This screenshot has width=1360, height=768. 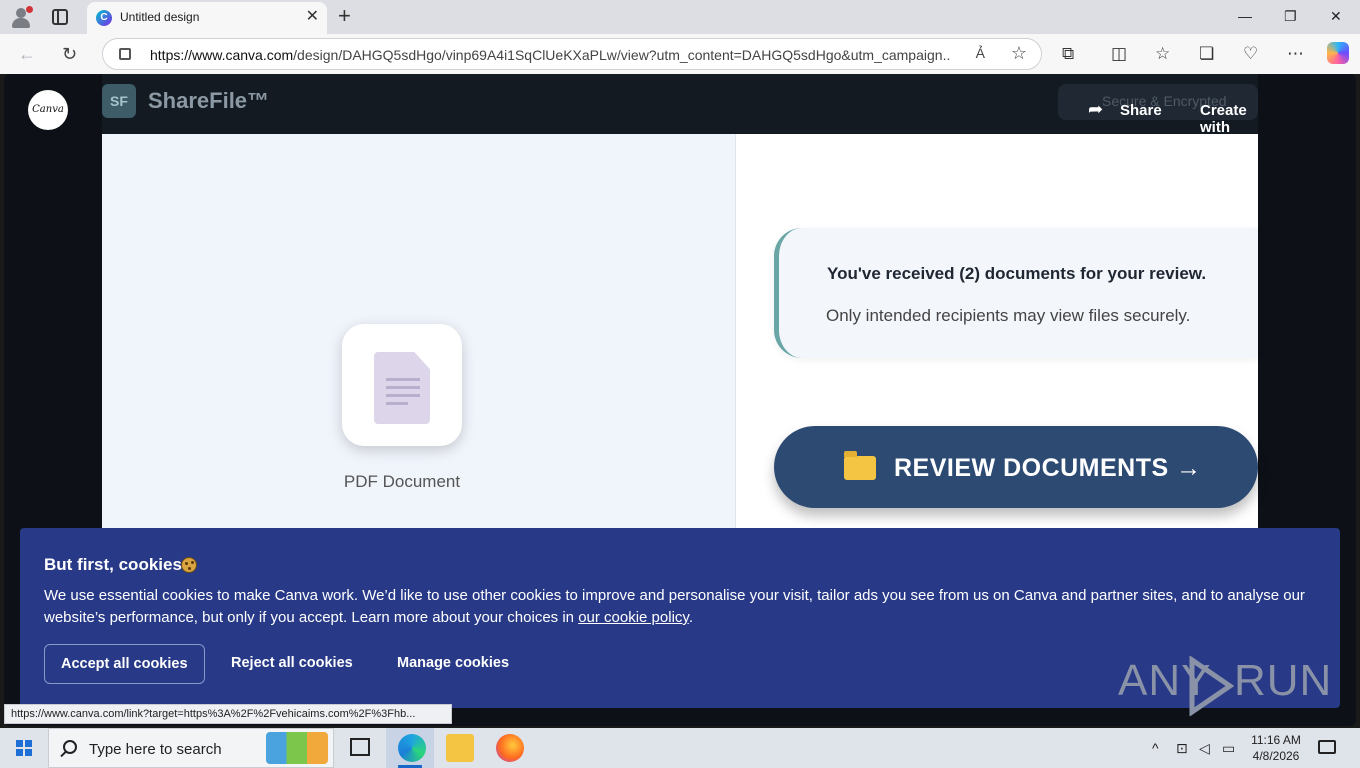 What do you see at coordinates (1119, 54) in the screenshot?
I see `split-screen-icon: ◫` at bounding box center [1119, 54].